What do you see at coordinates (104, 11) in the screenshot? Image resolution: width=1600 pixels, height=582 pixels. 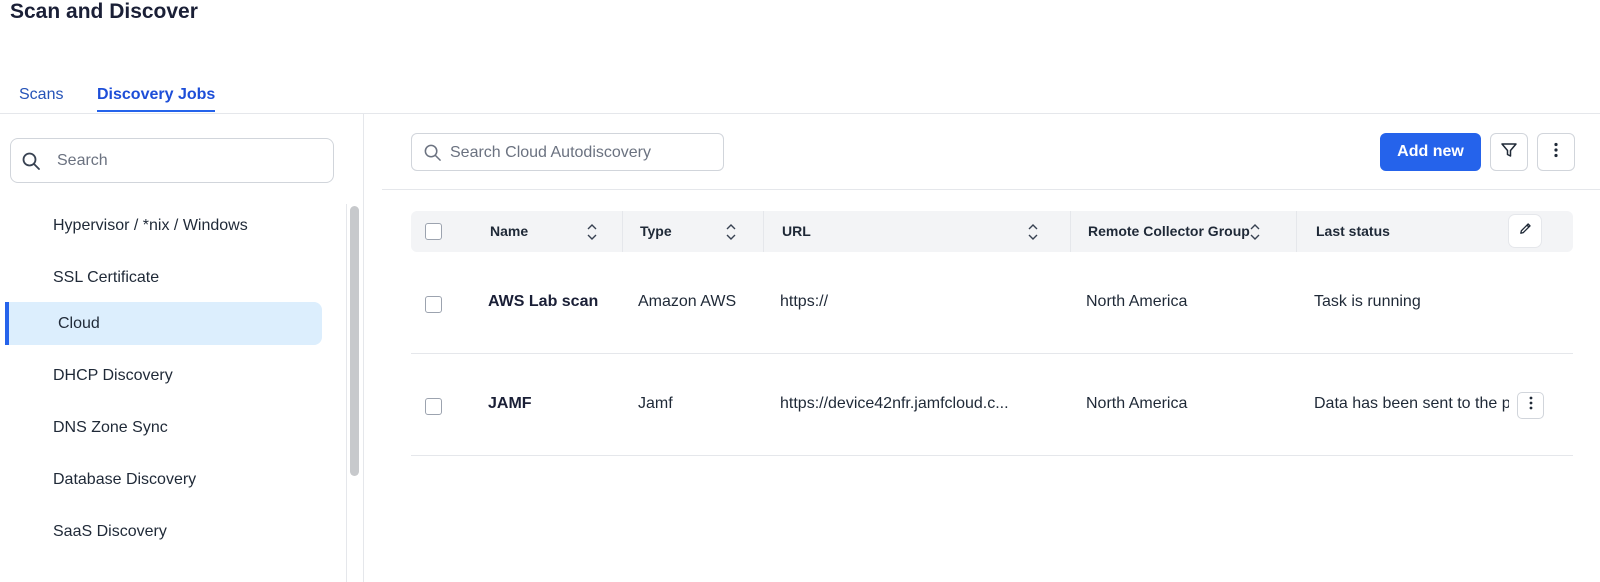 I see `page-title: Scan and Discover` at bounding box center [104, 11].